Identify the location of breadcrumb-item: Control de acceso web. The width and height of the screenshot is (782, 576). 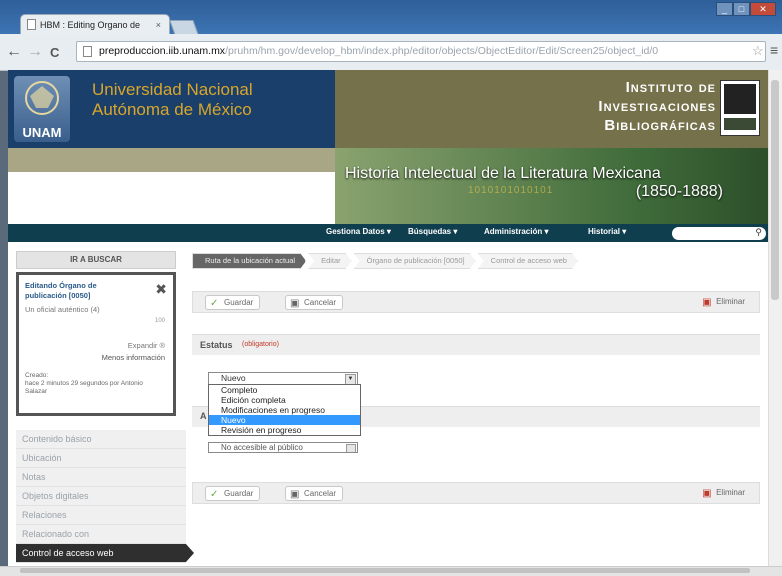
(528, 261).